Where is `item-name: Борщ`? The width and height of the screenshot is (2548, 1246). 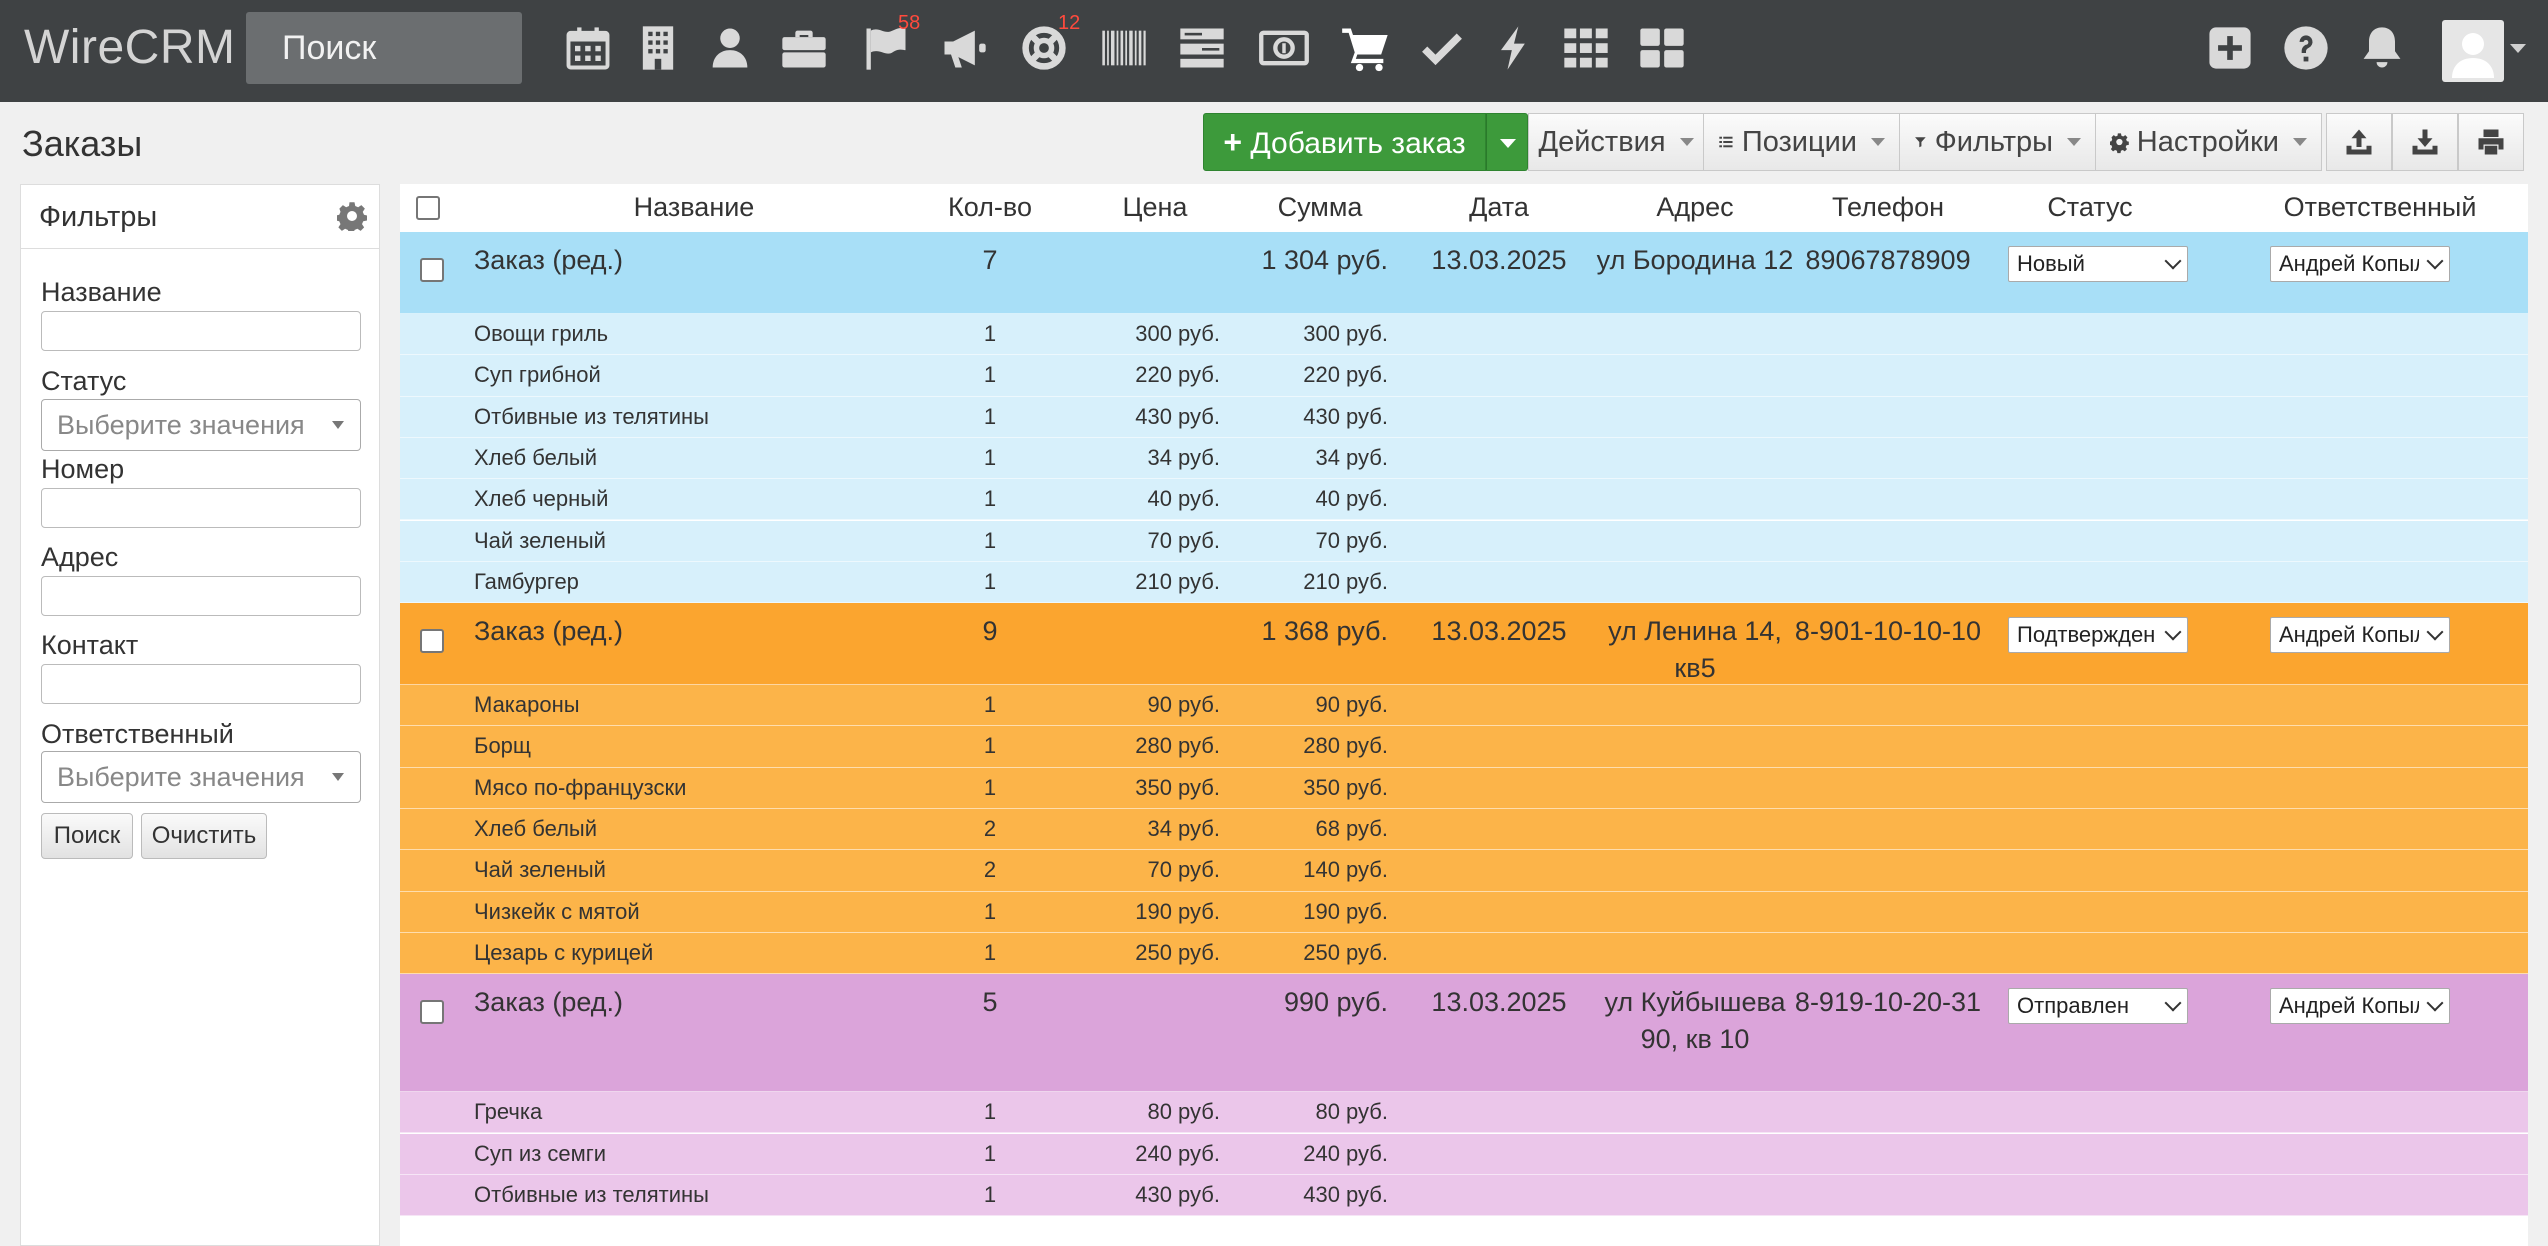 item-name: Борщ is located at coordinates (503, 746).